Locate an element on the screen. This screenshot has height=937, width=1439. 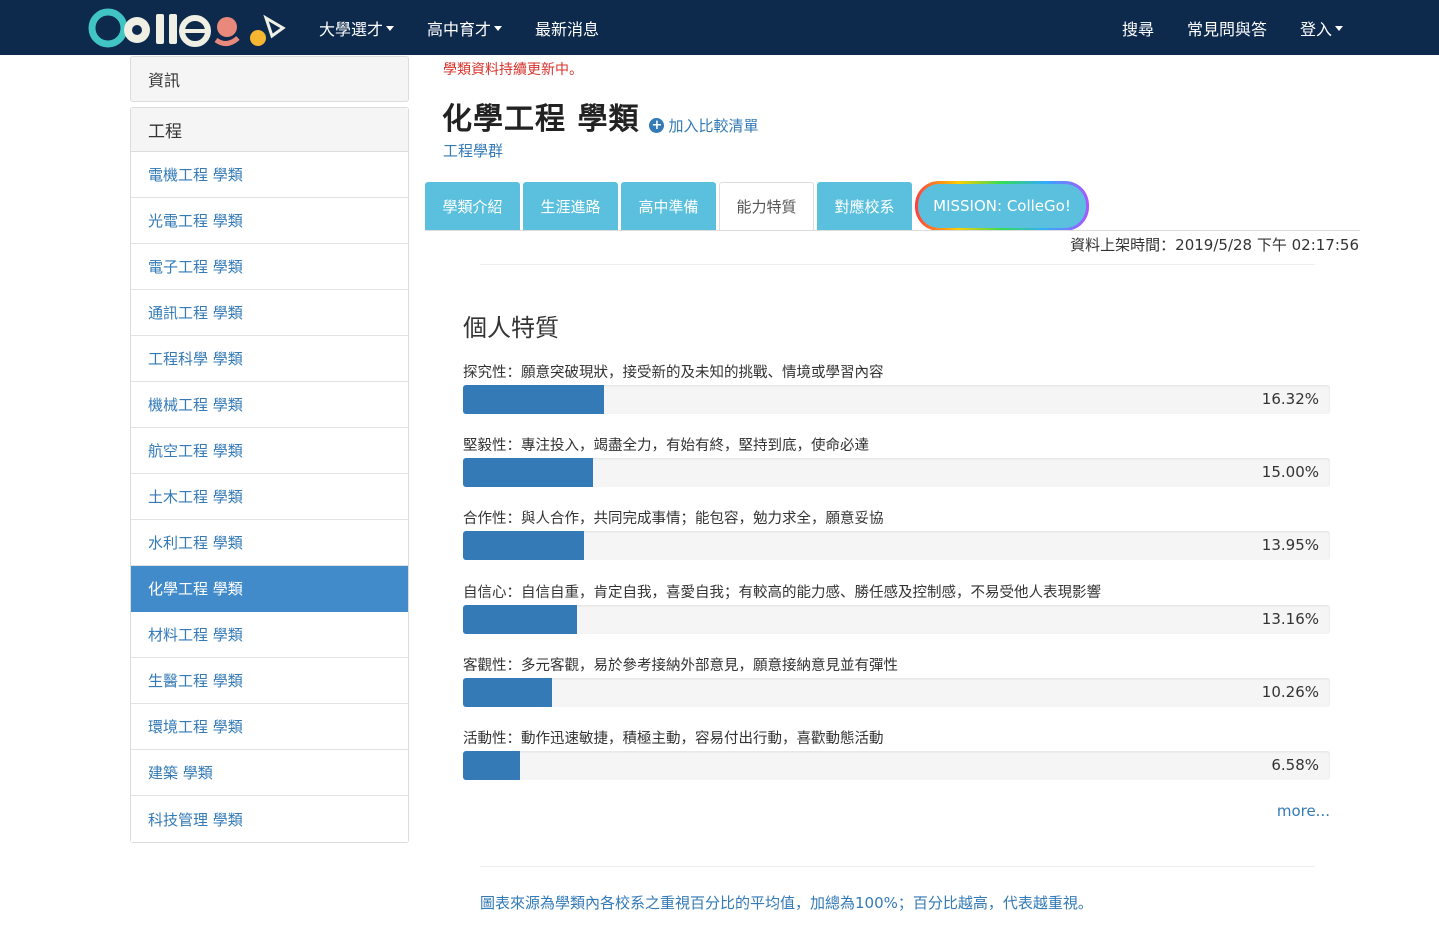
trait-row: 堅毅性：專注投入，竭盡全力，有始有終，堅持到底，使命必達 15.00% is located at coordinates (896, 461).